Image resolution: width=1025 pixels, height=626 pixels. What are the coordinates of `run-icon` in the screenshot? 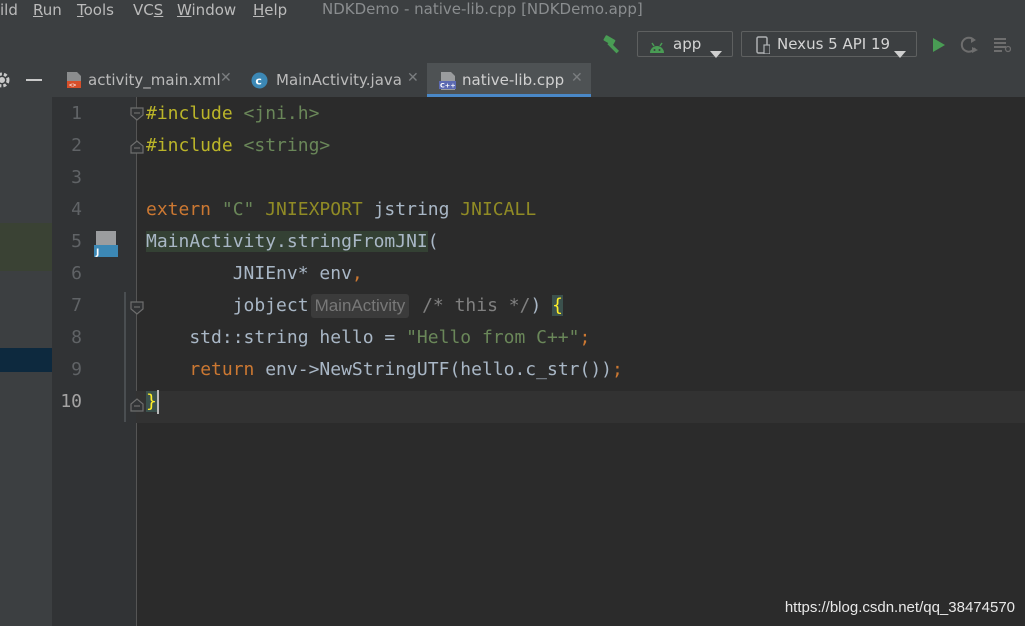 It's located at (939, 47).